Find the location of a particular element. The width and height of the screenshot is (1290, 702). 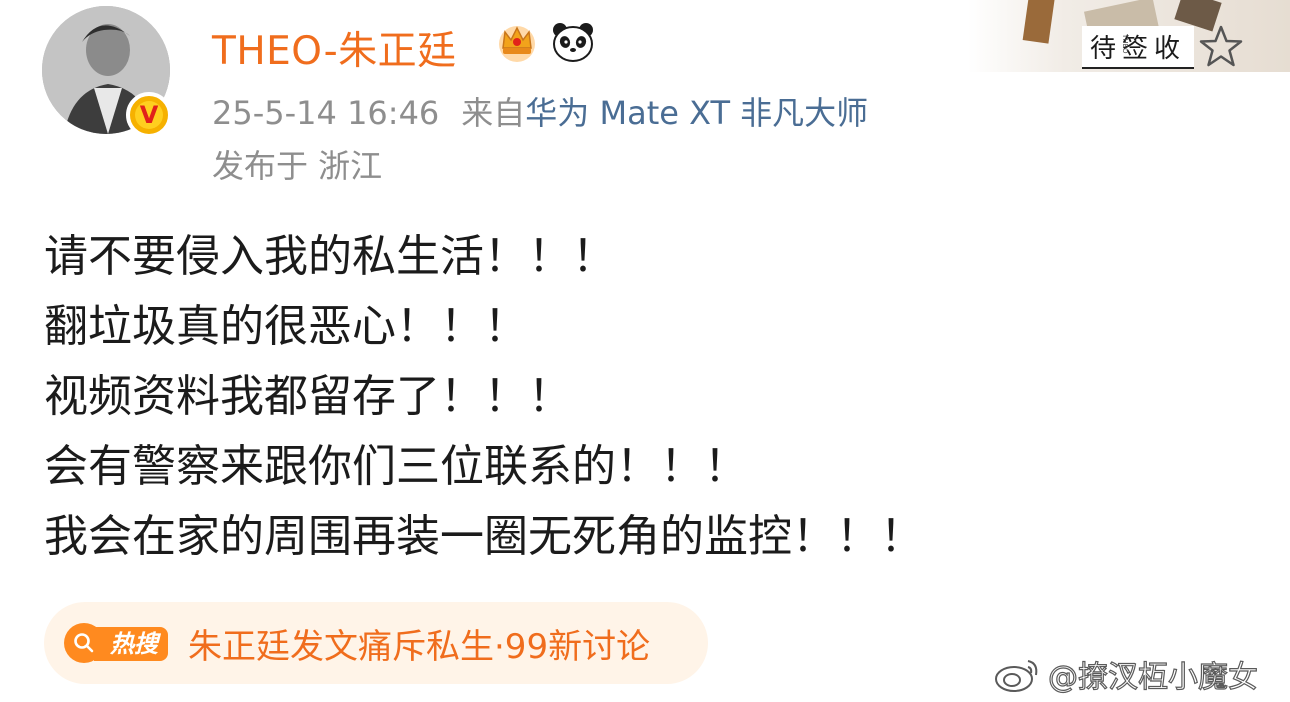

post-line: 会有警察来跟你们三位联系的！！！ is located at coordinates (396, 466).